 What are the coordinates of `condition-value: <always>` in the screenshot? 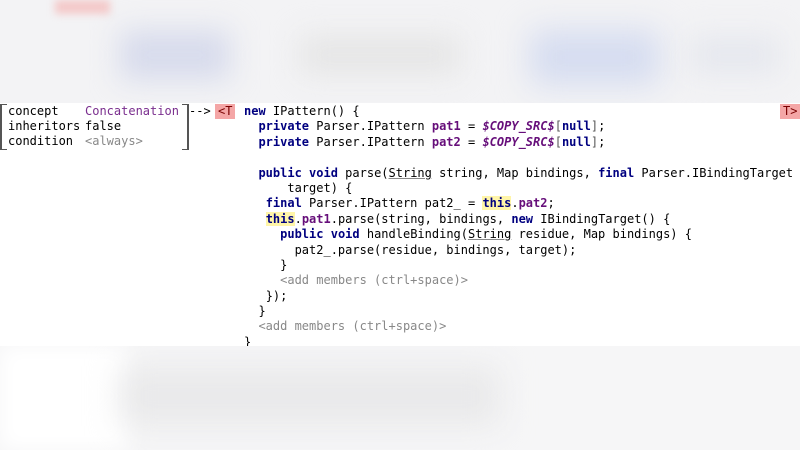 It's located at (114, 141).